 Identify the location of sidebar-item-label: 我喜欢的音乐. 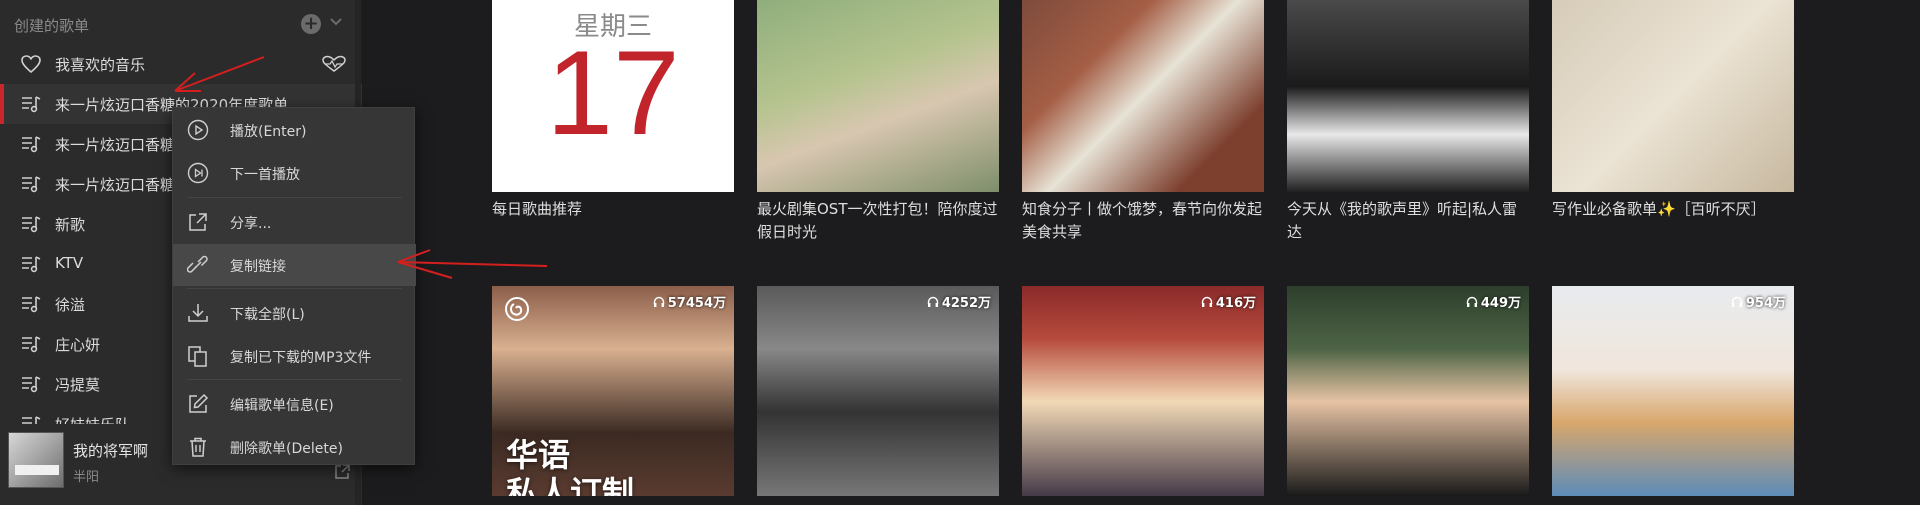
(100, 65).